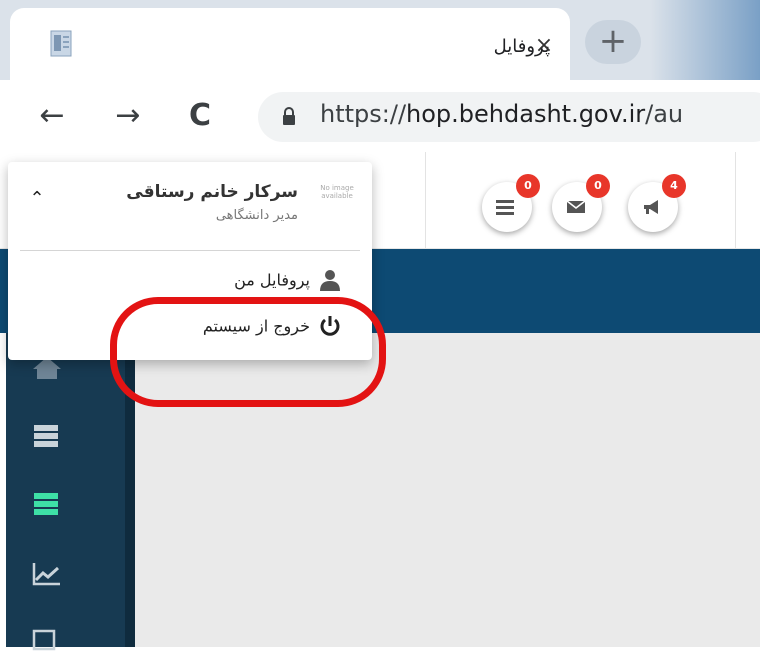 Image resolution: width=760 pixels, height=651 pixels. I want to click on browser-tabstrip: پروفایل × +, so click(380, 40).